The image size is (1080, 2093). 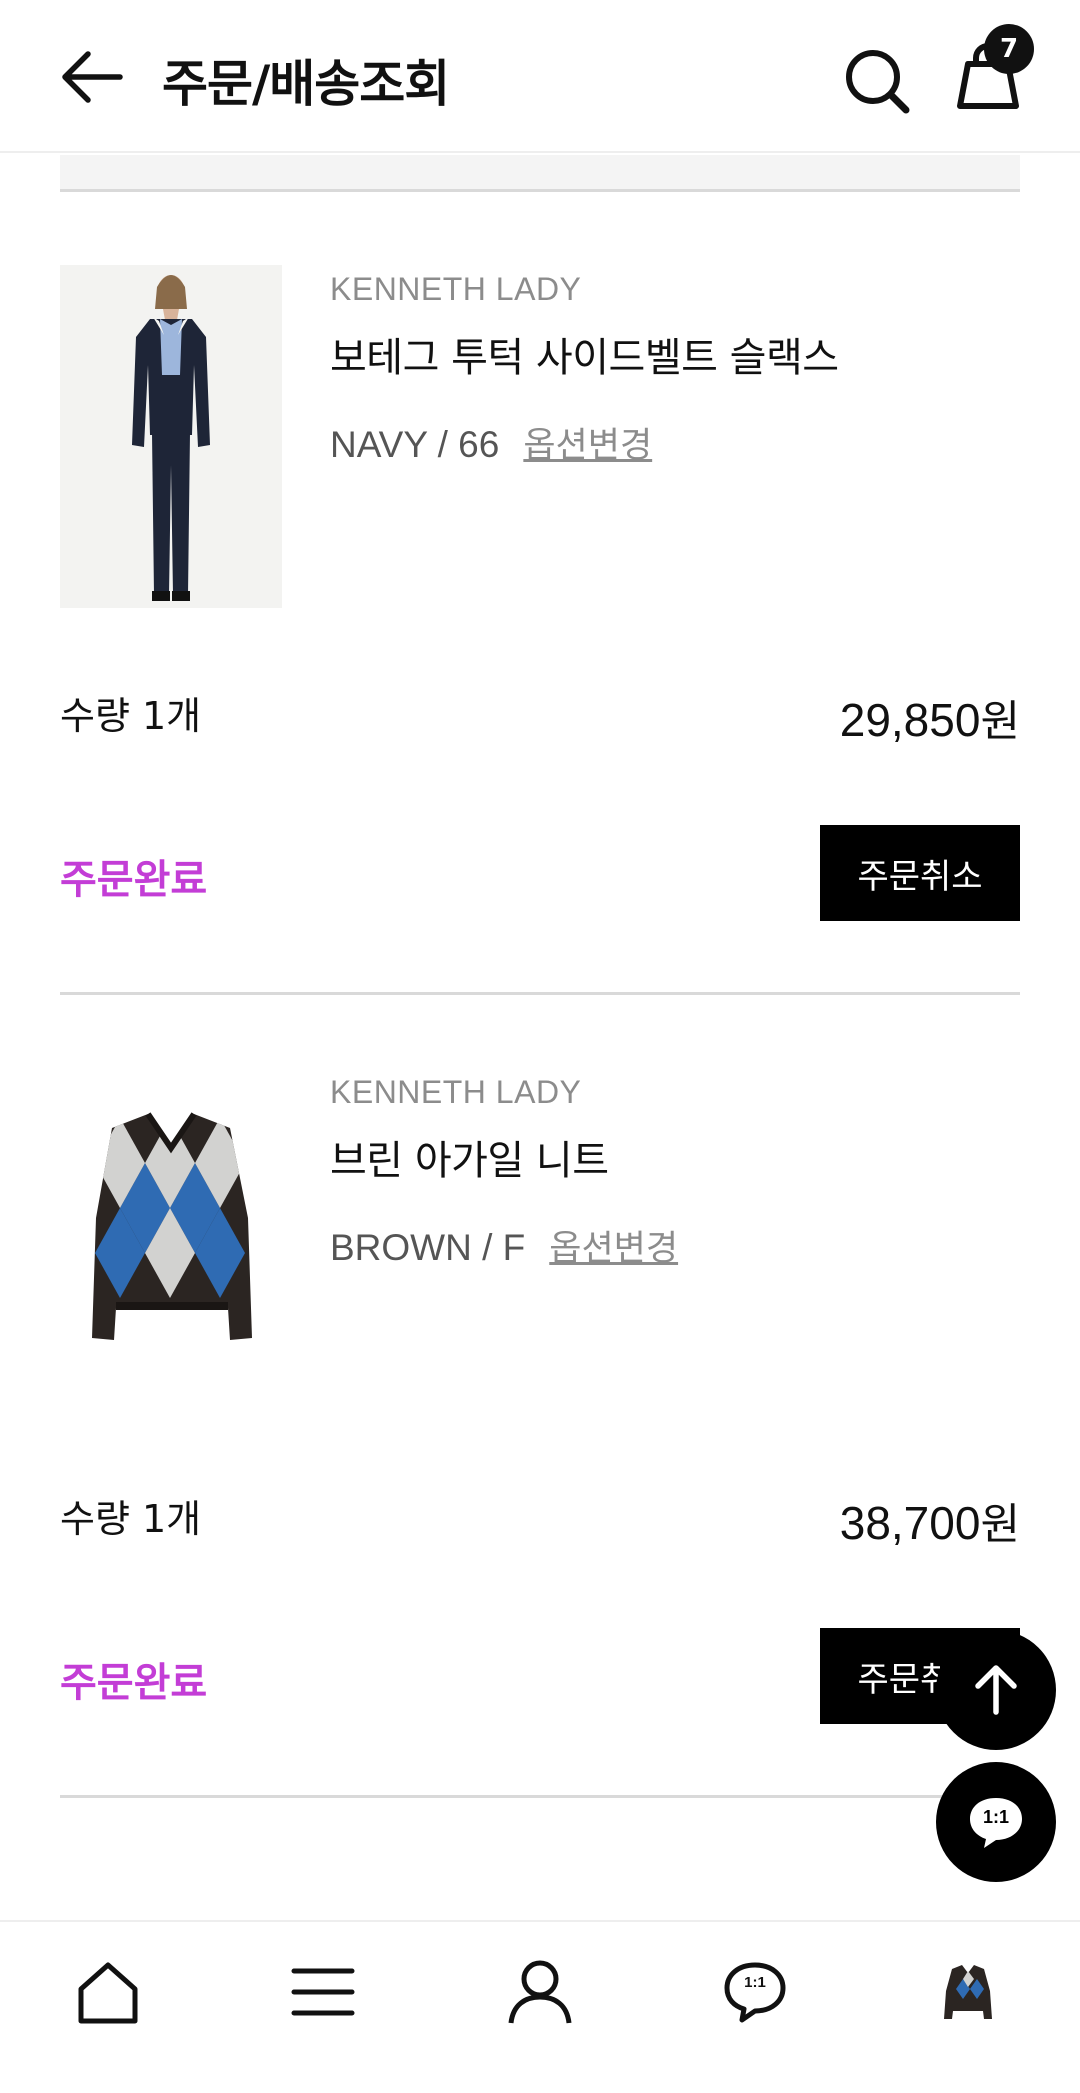 I want to click on price-value: 38,700, so click(x=910, y=1523).